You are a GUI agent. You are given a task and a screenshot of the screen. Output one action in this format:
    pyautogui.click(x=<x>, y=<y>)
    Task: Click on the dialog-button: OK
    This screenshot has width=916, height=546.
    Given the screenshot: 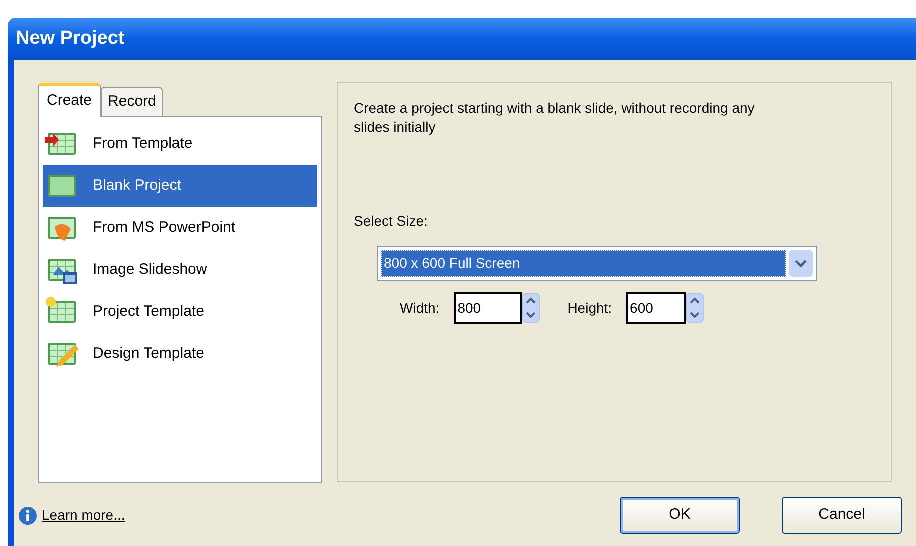 What is the action you would take?
    pyautogui.click(x=680, y=515)
    